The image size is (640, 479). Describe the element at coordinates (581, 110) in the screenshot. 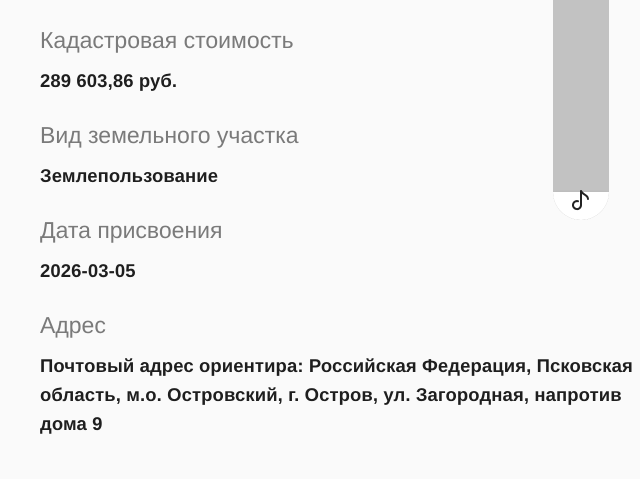

I see `scroll-handle` at that location.